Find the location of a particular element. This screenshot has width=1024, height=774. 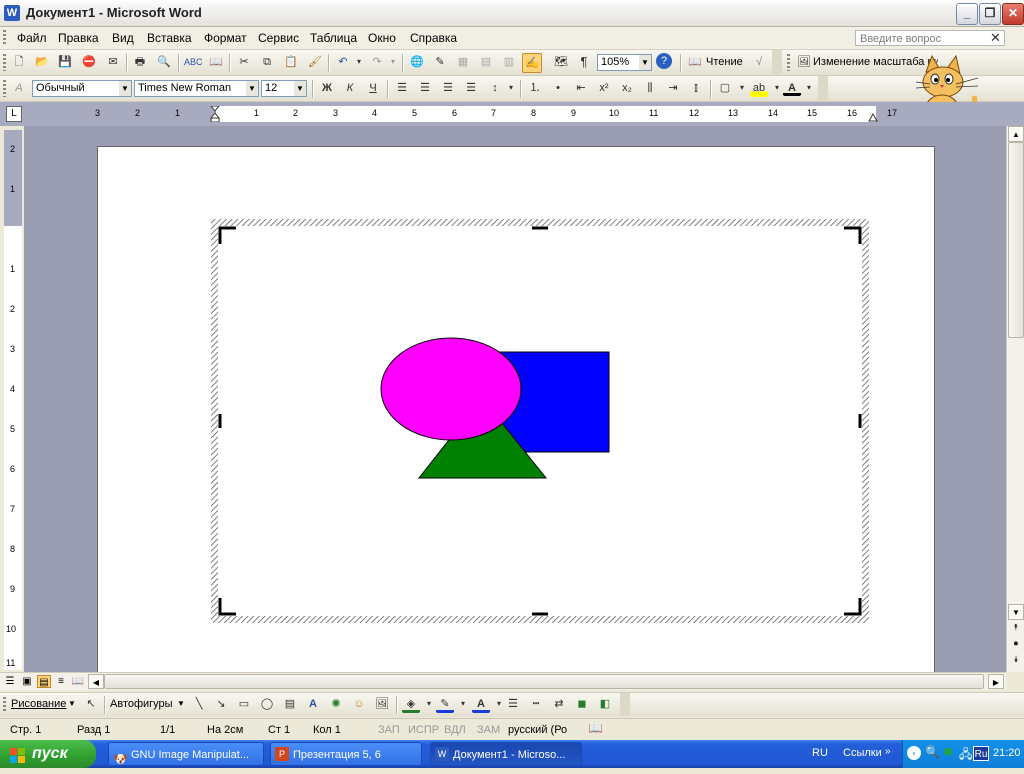

keyboard-language-icon: Ru is located at coordinates (981, 753).